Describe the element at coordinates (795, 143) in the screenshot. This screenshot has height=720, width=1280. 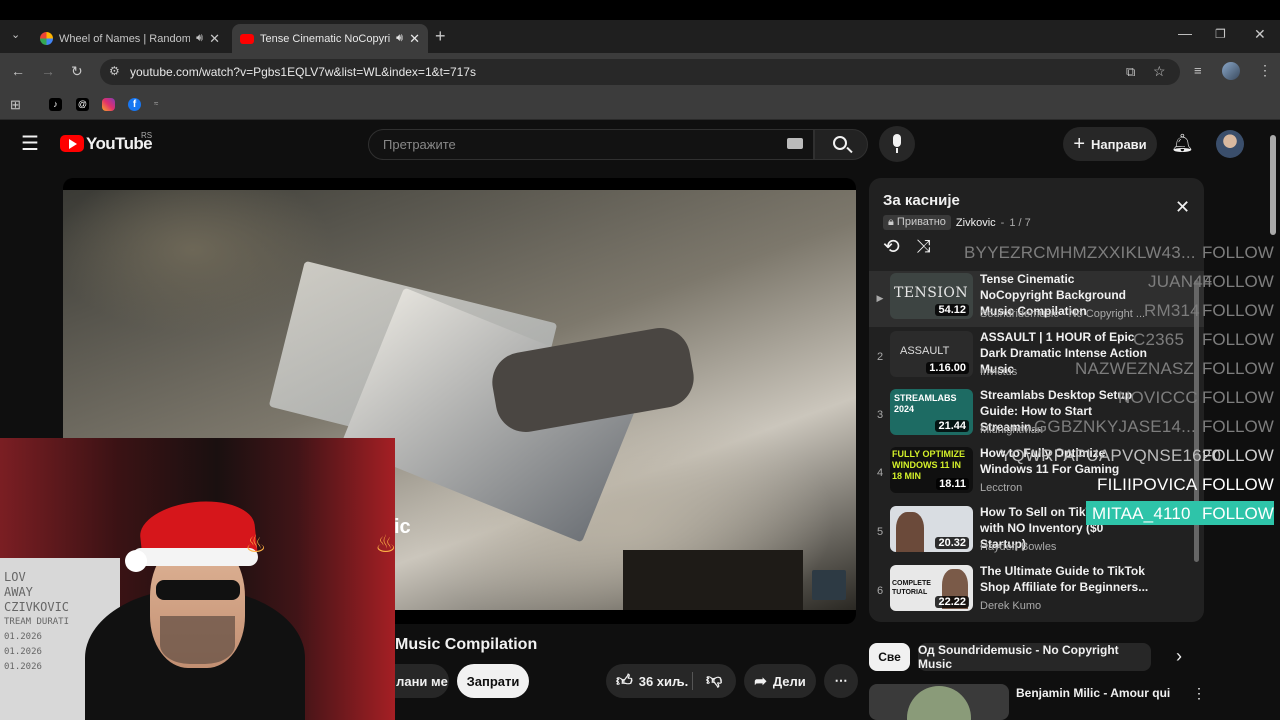
I see `keyboard-icon` at that location.